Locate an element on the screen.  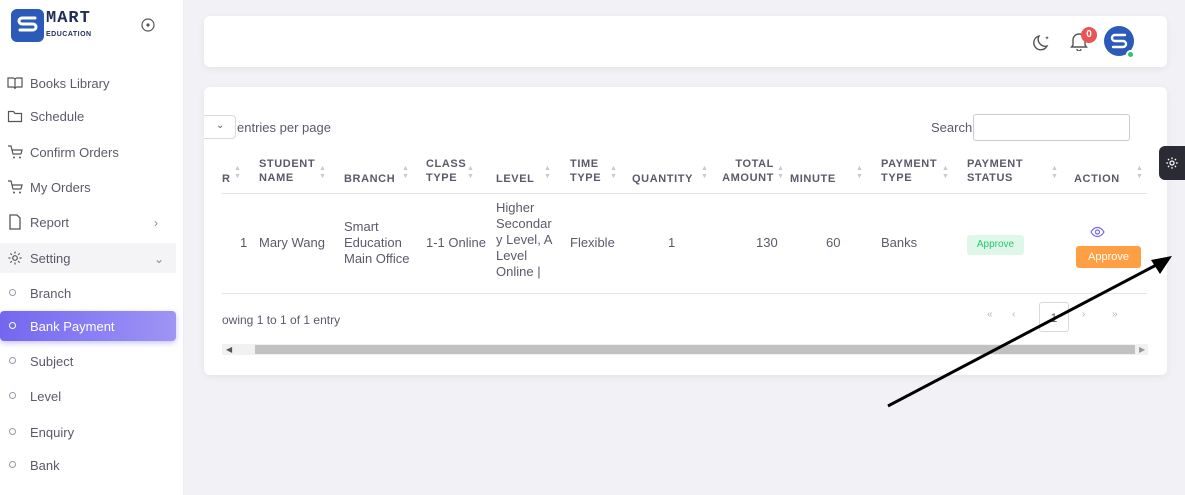
sidebar-item-bank: Bank is located at coordinates (88, 465).